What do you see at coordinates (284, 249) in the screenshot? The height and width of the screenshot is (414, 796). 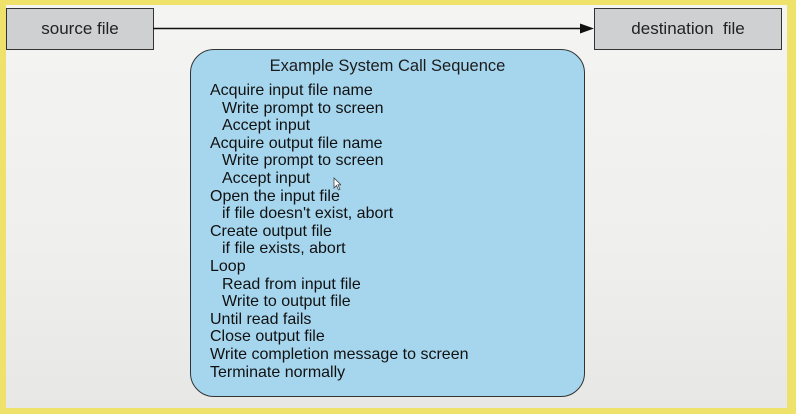 I see `sequence-step: if file exists, abort` at bounding box center [284, 249].